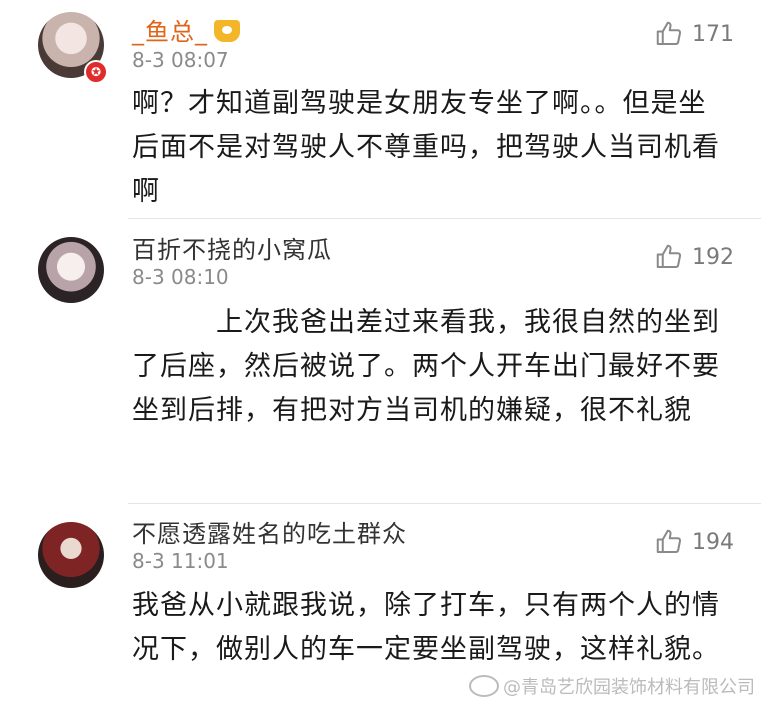 This screenshot has height=703, width=761. What do you see at coordinates (713, 257) in the screenshot?
I see `like-count: 192` at bounding box center [713, 257].